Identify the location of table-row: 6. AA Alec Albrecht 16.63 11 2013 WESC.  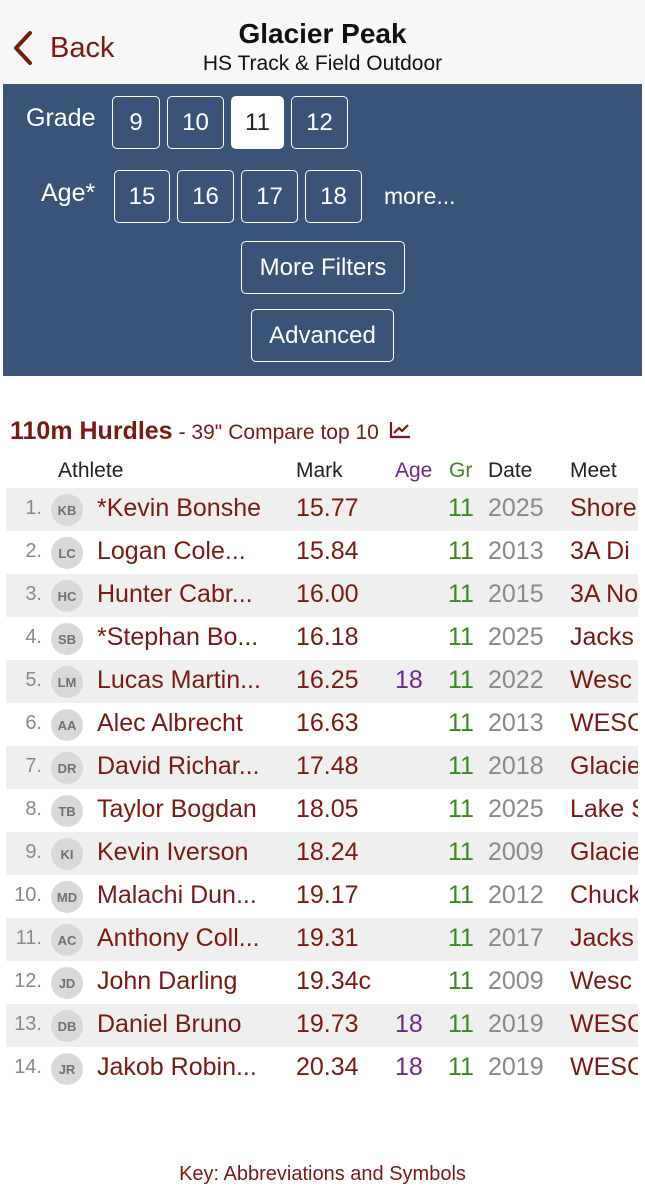
(322, 724).